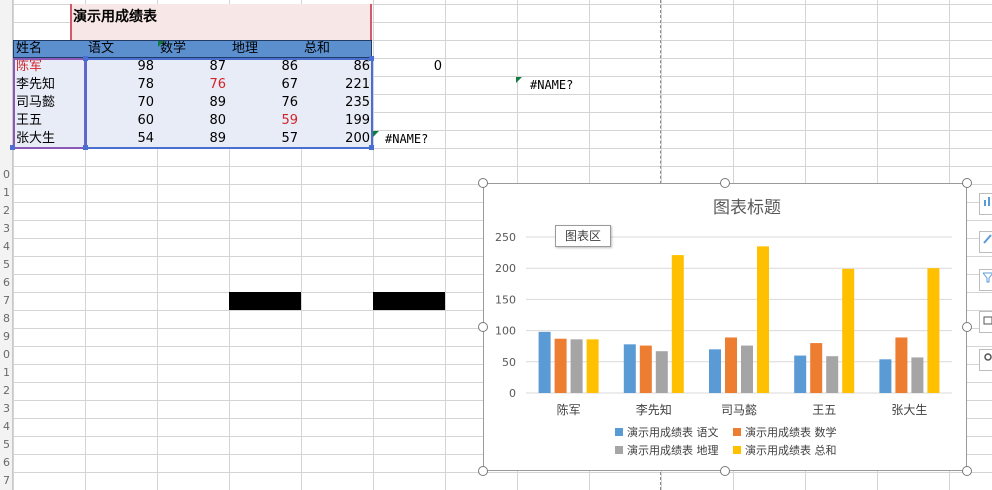 The image size is (992, 490). What do you see at coordinates (505, 331) in the screenshot?
I see `y-tick-label: 100` at bounding box center [505, 331].